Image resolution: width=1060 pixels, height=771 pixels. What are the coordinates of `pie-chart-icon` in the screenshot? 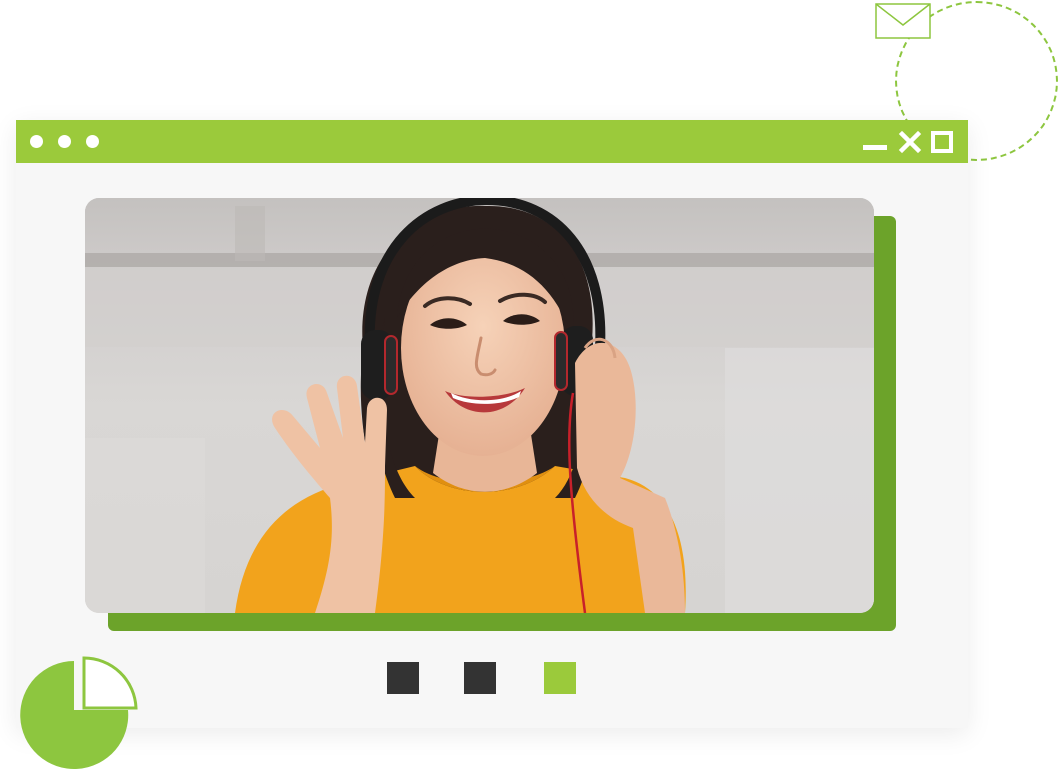 It's located at (79, 712).